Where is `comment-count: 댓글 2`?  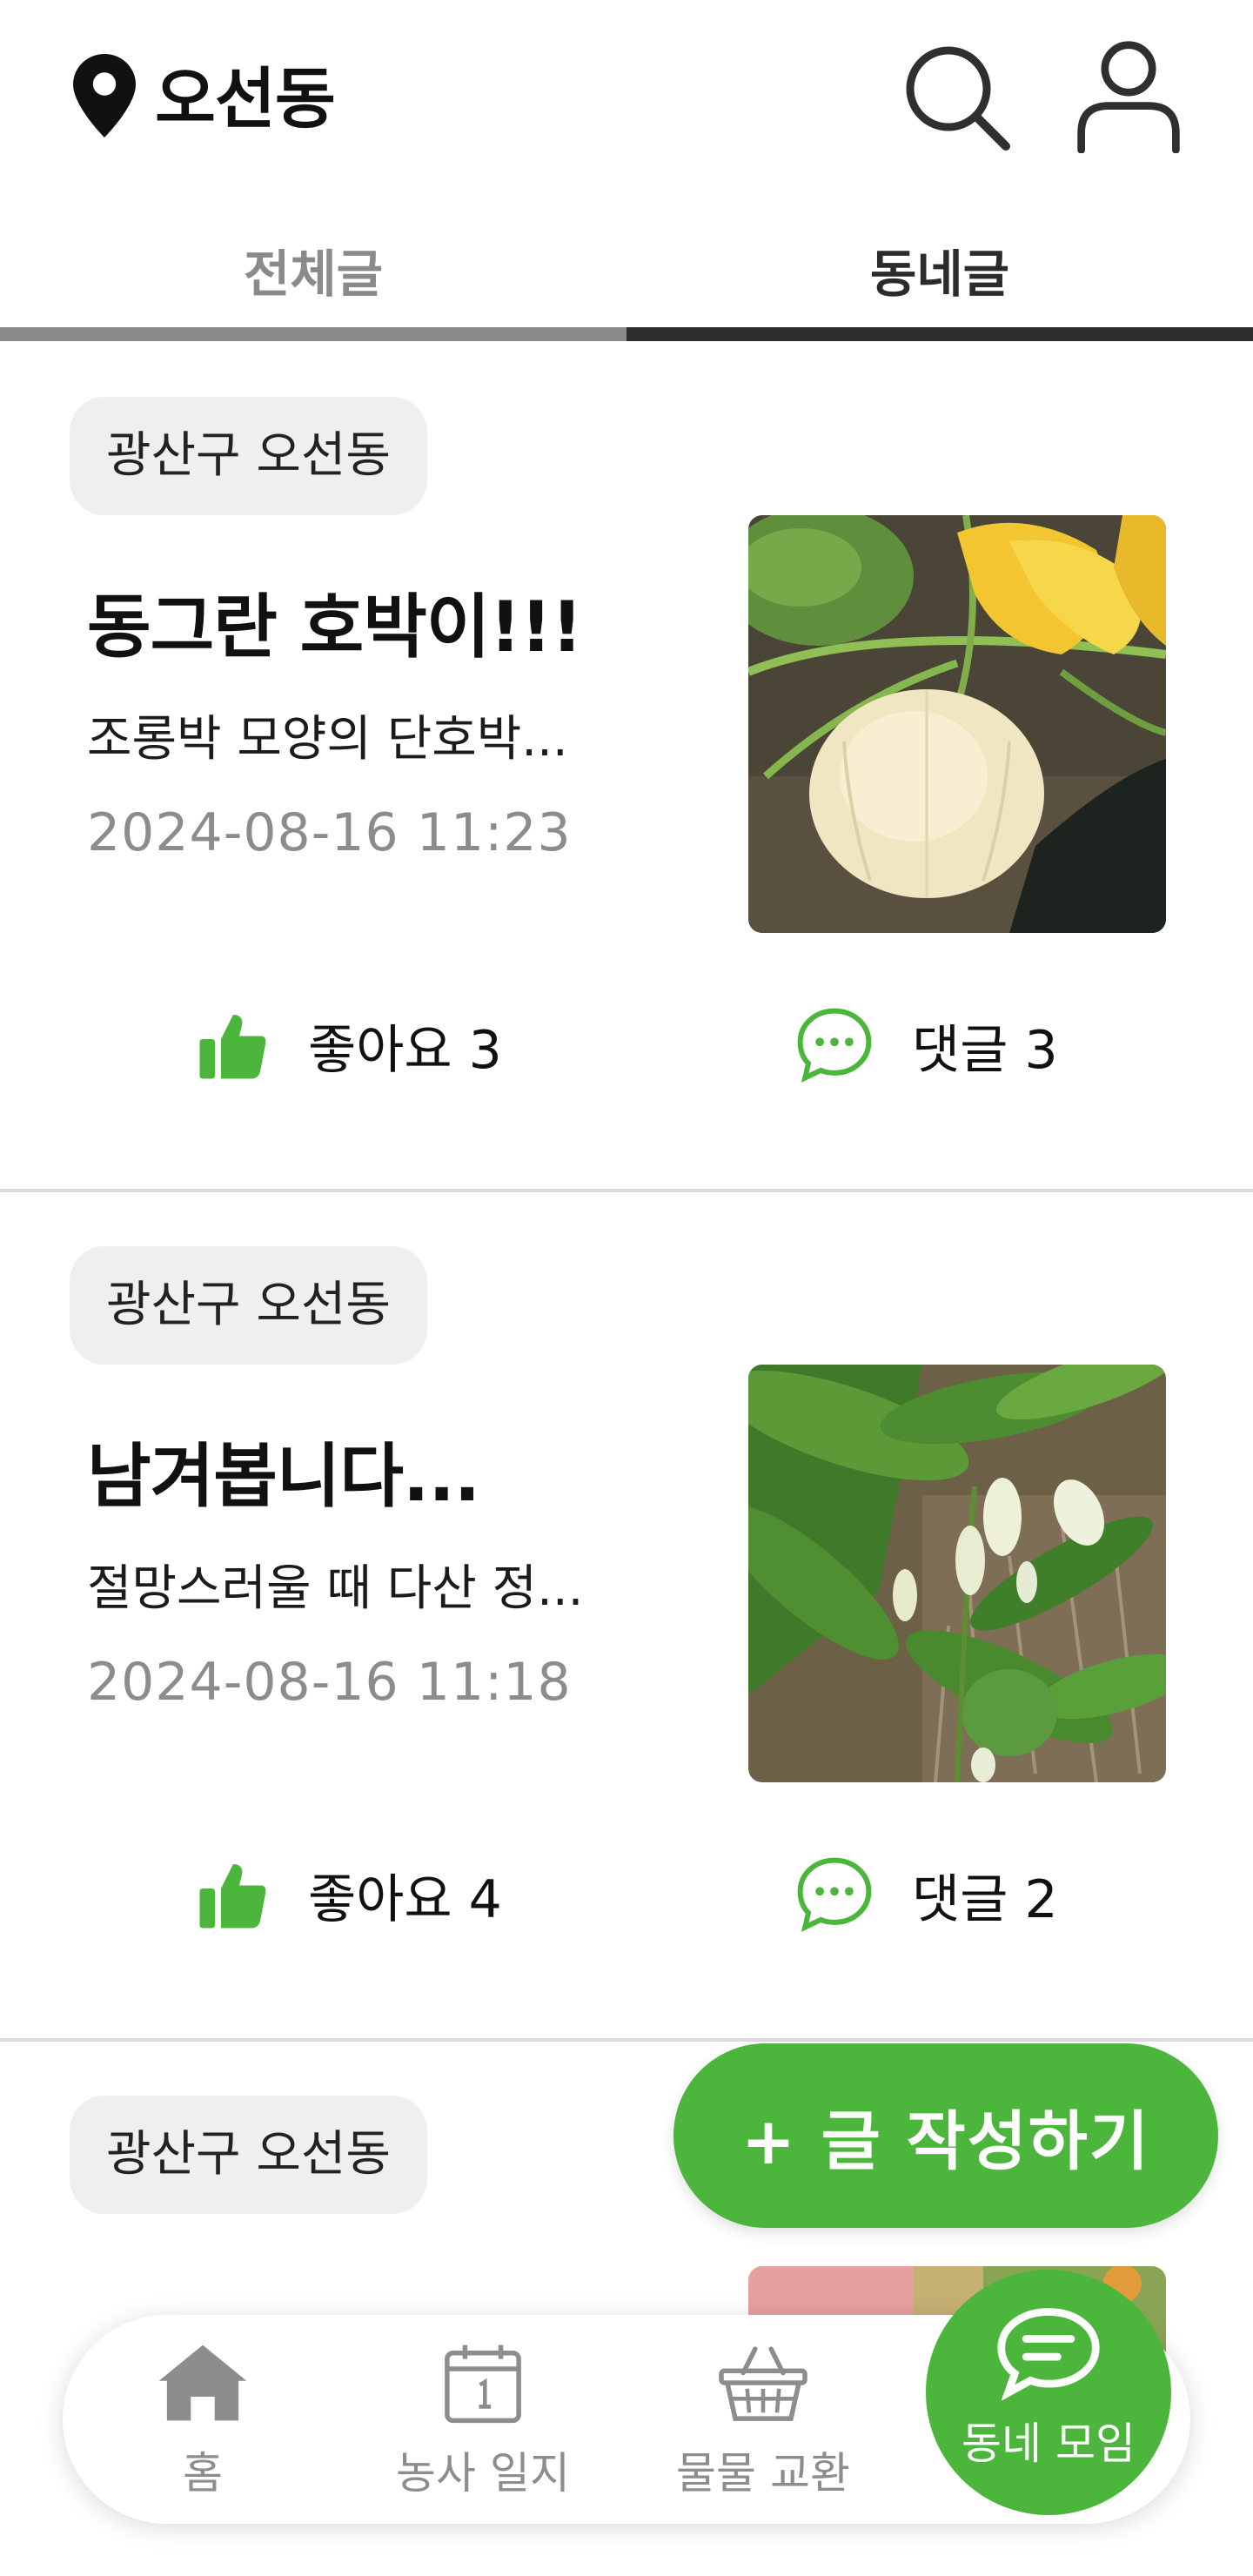 comment-count: 댓글 2 is located at coordinates (985, 1899).